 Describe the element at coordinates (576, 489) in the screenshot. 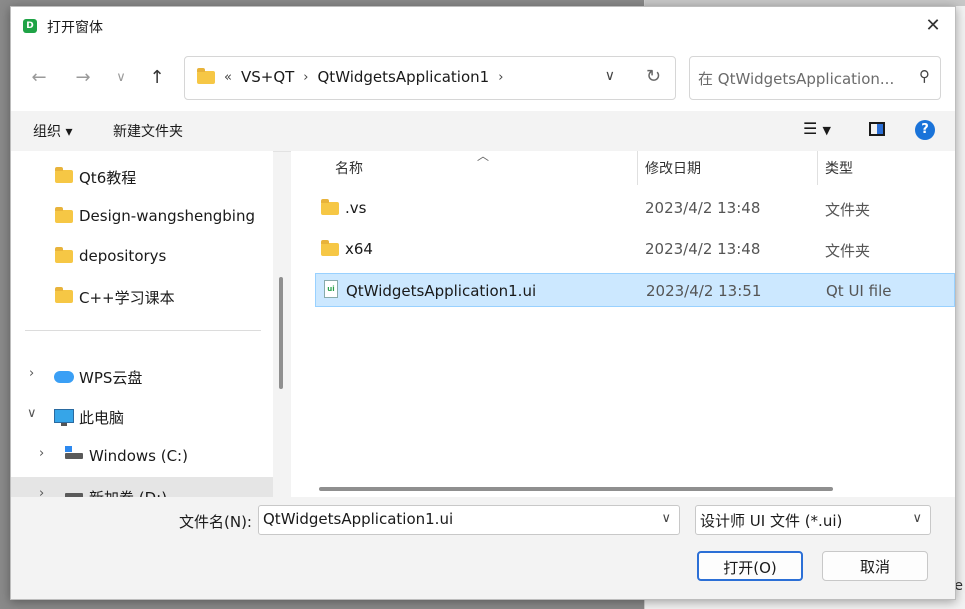

I see `file-list-scrollbar` at that location.